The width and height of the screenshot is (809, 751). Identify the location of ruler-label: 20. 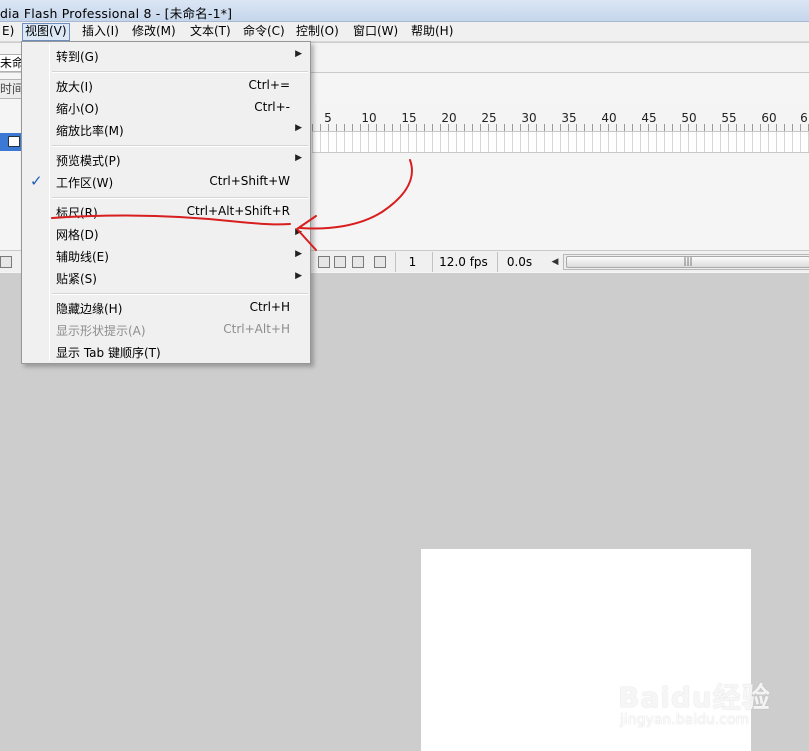
(449, 118).